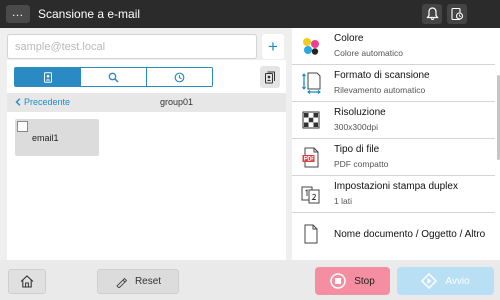 This screenshot has width=500, height=300. Describe the element at coordinates (311, 194) in the screenshot. I see `duplex-icon` at that location.